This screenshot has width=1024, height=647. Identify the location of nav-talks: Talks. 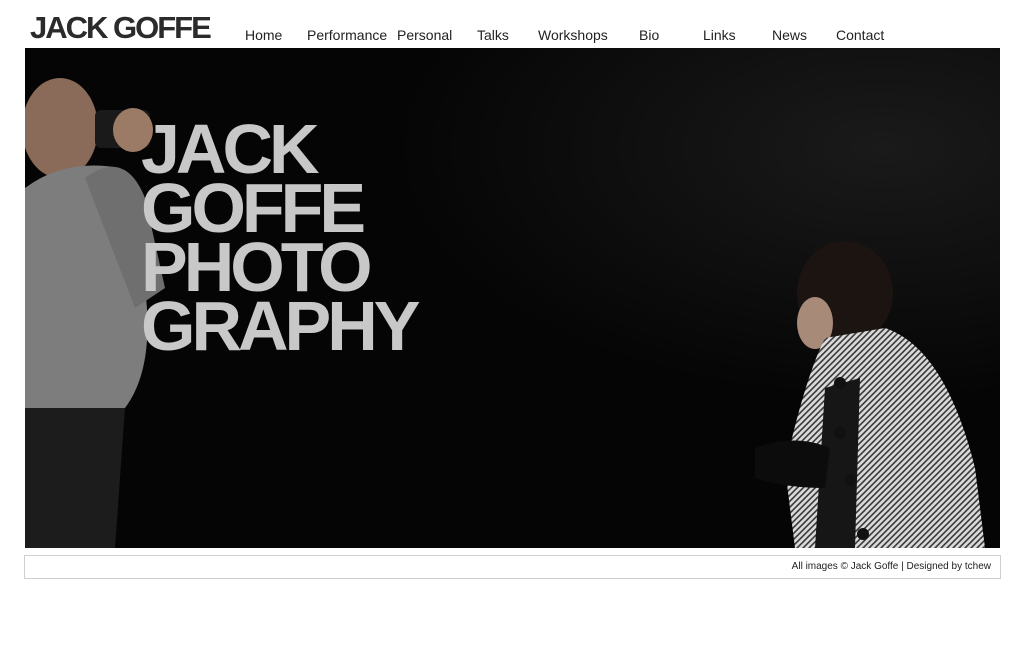
(493, 35).